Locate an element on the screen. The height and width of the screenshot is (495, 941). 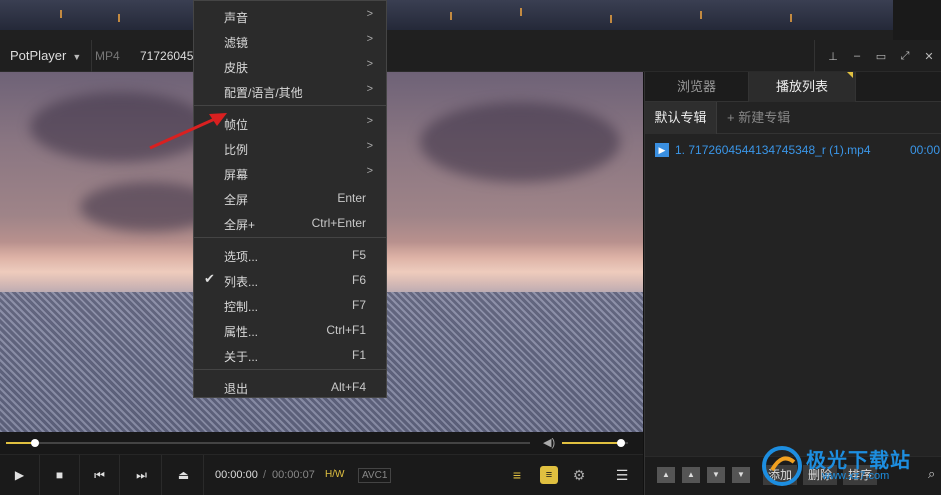
tab-playlist-label: 播放列表 is located at coordinates (801, 86).